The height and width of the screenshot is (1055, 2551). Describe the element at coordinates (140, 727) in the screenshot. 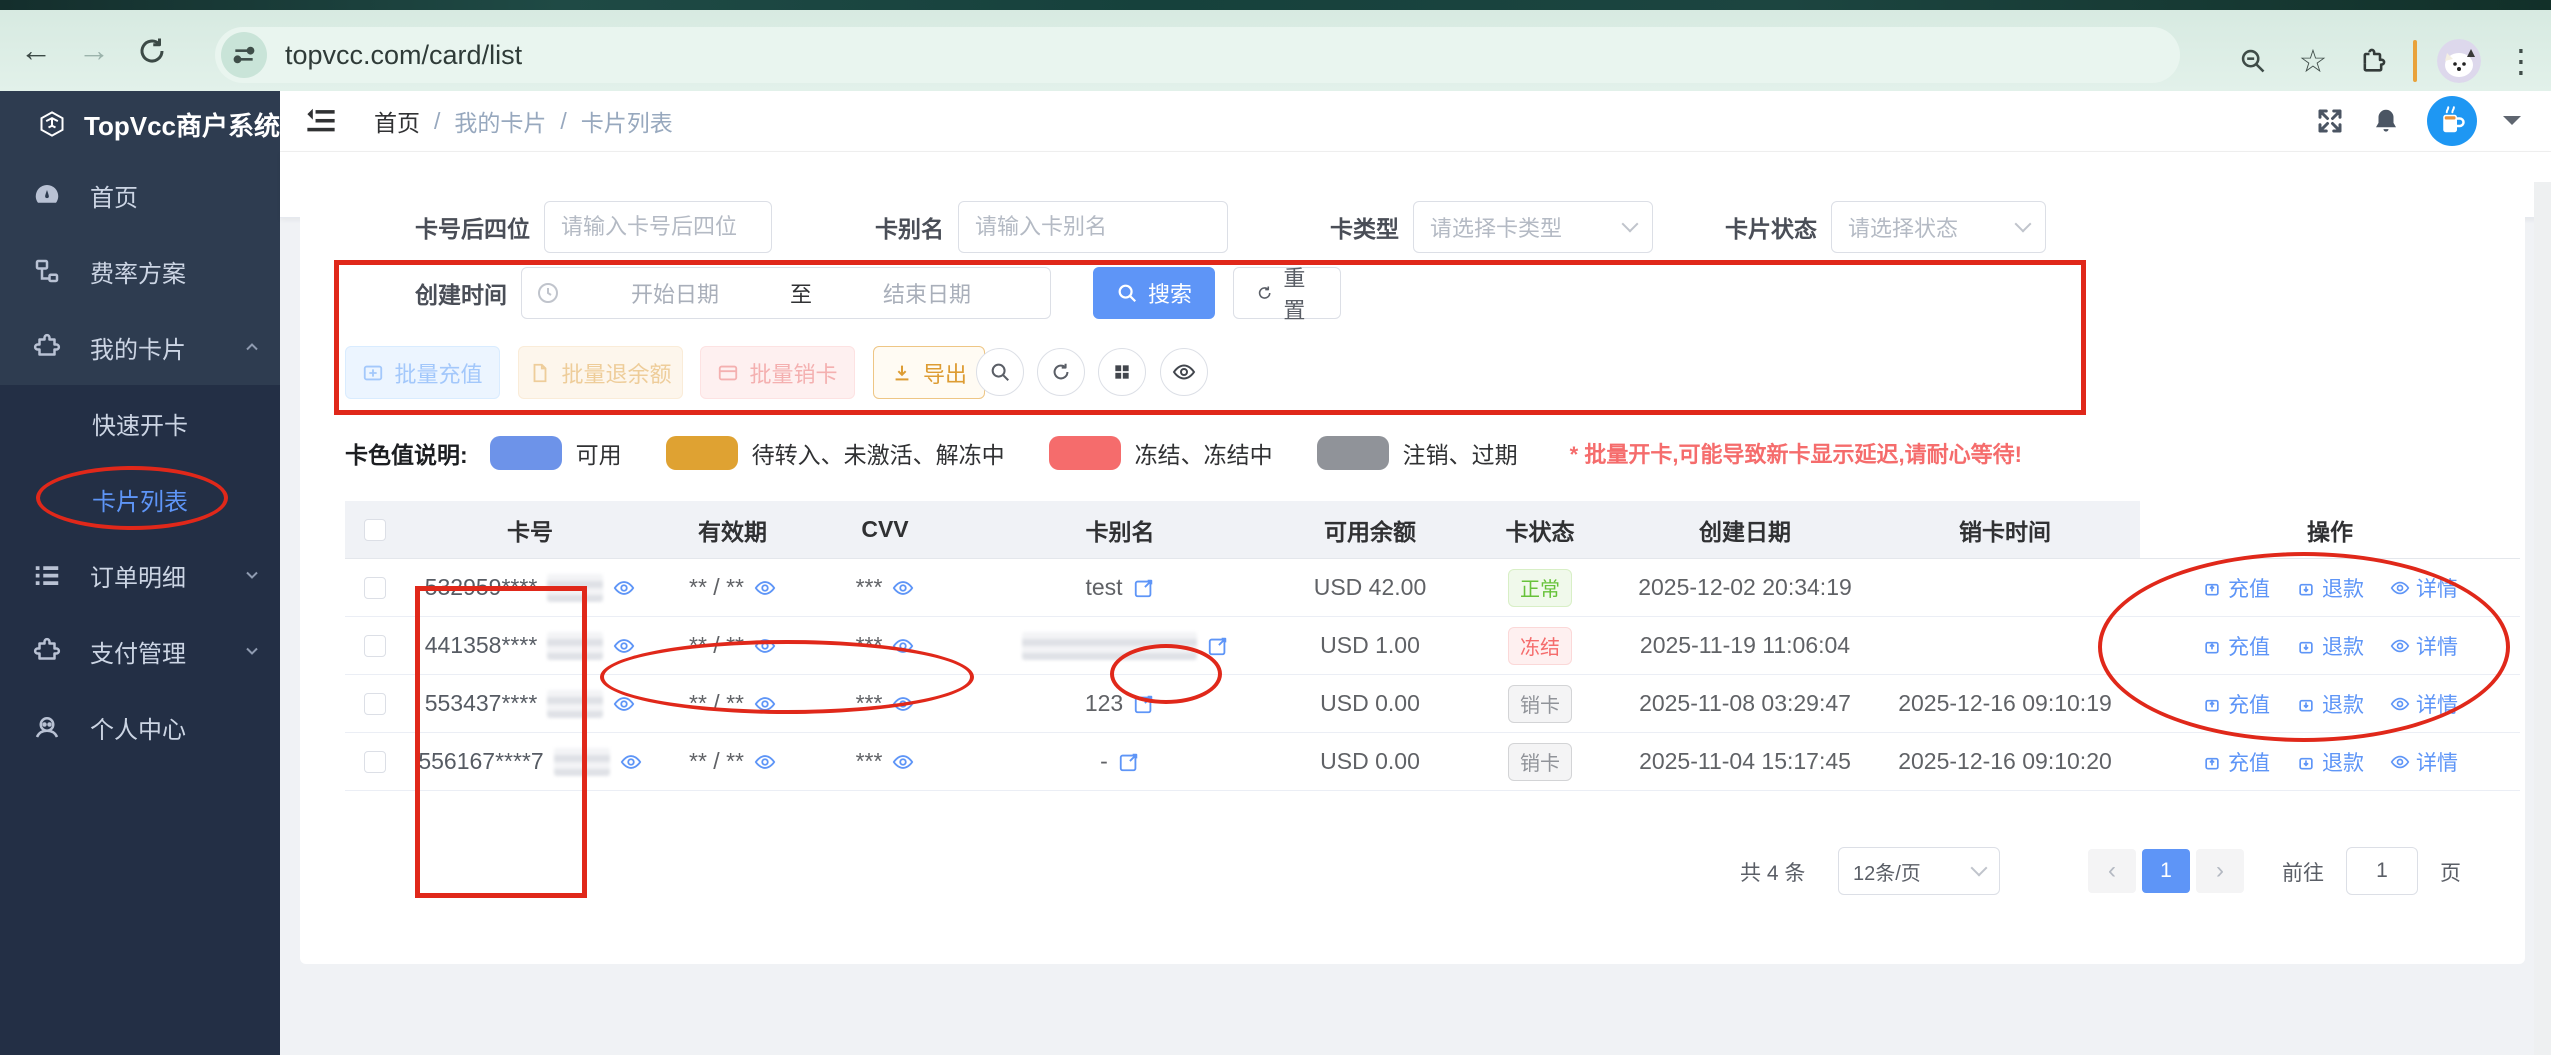

I see `sidebar-item-profile-center: 个人中心` at that location.